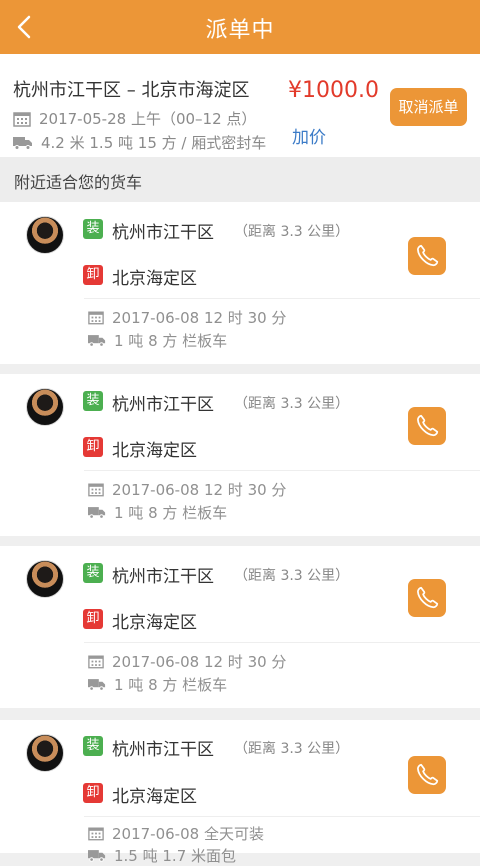  Describe the element at coordinates (175, 856) in the screenshot. I see `truck-spec: 1.5 吨 1.7 米面包` at that location.